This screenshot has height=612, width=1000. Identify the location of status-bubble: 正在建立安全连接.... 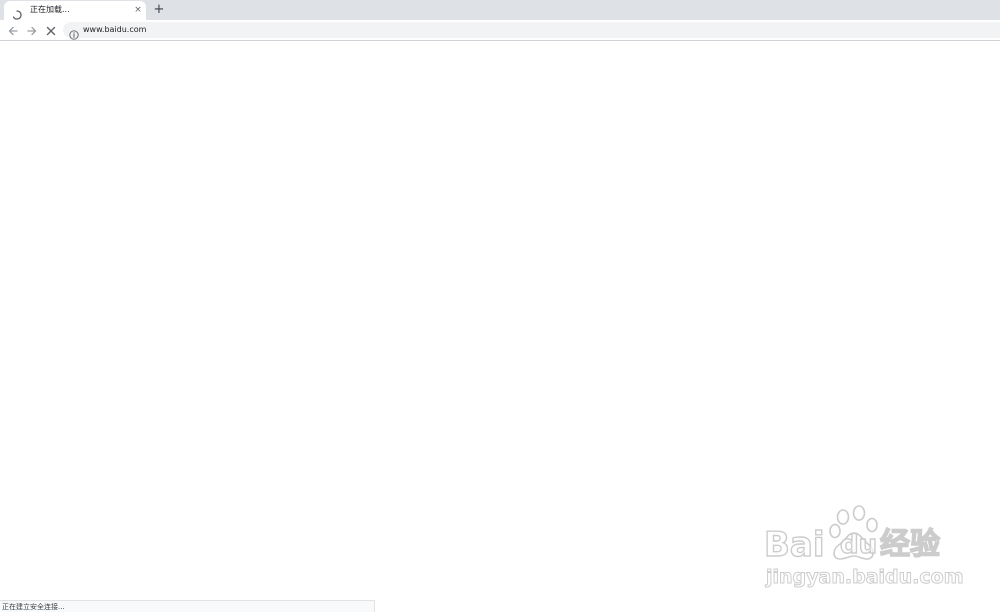
(187, 606).